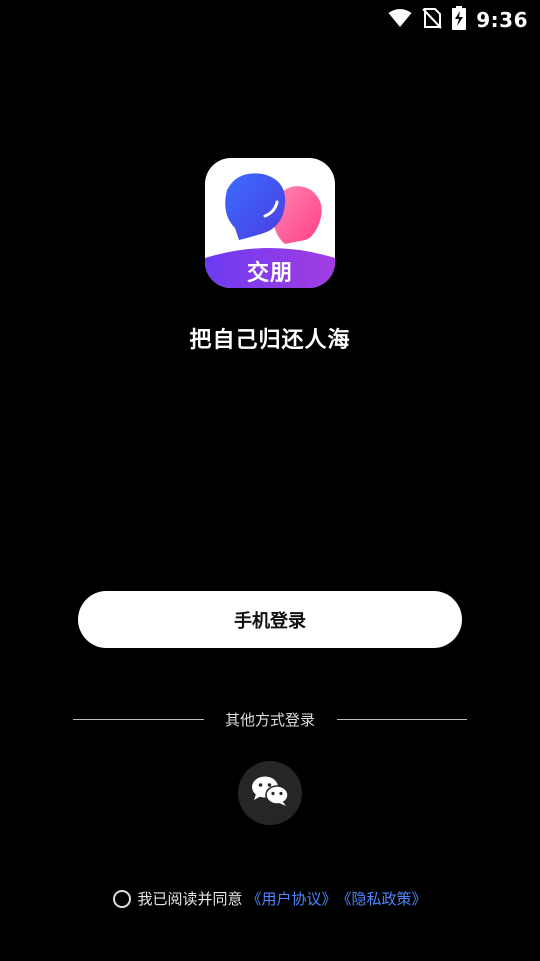 This screenshot has width=540, height=961. Describe the element at coordinates (270, 619) in the screenshot. I see `phone-login-button: 手机登录` at that location.